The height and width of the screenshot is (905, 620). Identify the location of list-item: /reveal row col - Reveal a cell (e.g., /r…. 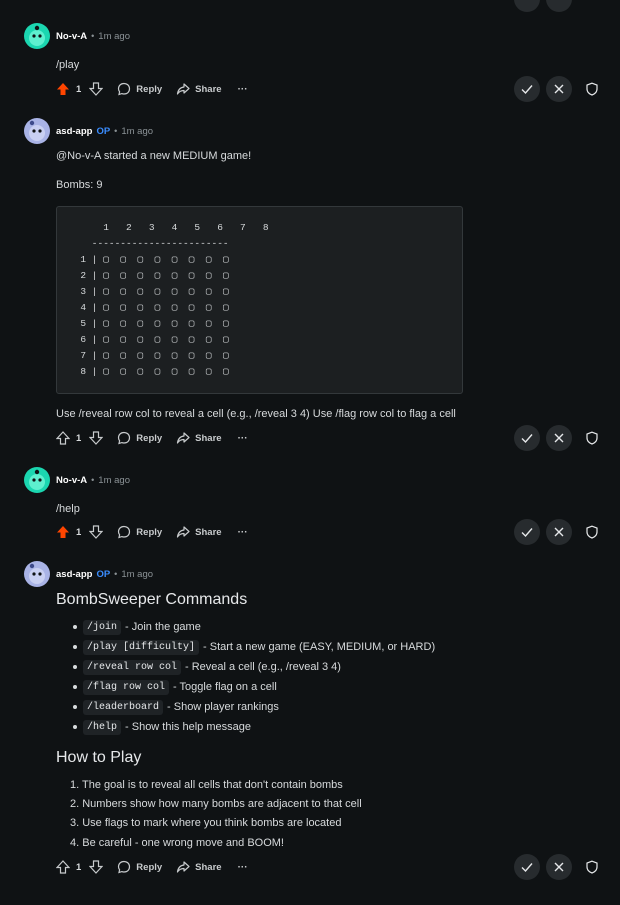
(245, 667).